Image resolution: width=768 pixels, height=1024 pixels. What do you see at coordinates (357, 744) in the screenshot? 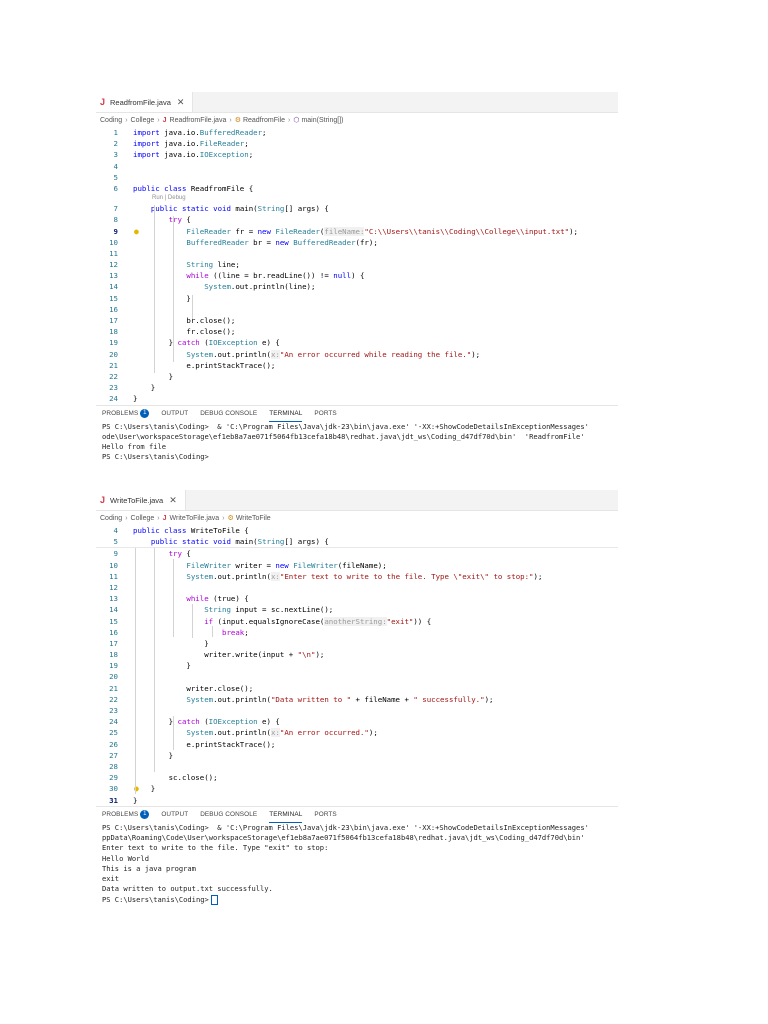
I see `code-line: 26 e.printStackTrace();` at bounding box center [357, 744].